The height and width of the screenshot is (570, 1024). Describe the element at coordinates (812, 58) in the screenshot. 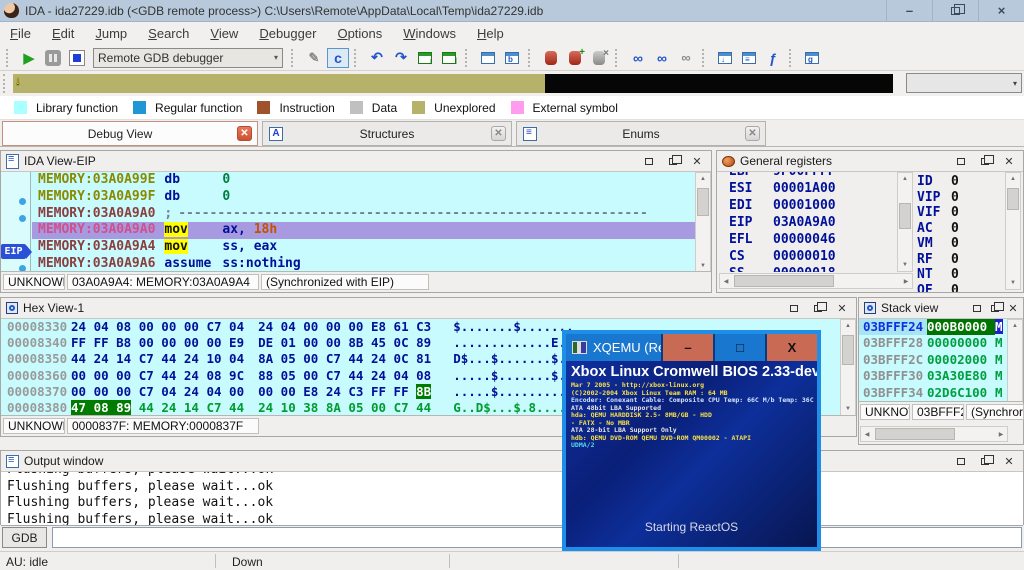

I see `graph-window-button: g` at that location.